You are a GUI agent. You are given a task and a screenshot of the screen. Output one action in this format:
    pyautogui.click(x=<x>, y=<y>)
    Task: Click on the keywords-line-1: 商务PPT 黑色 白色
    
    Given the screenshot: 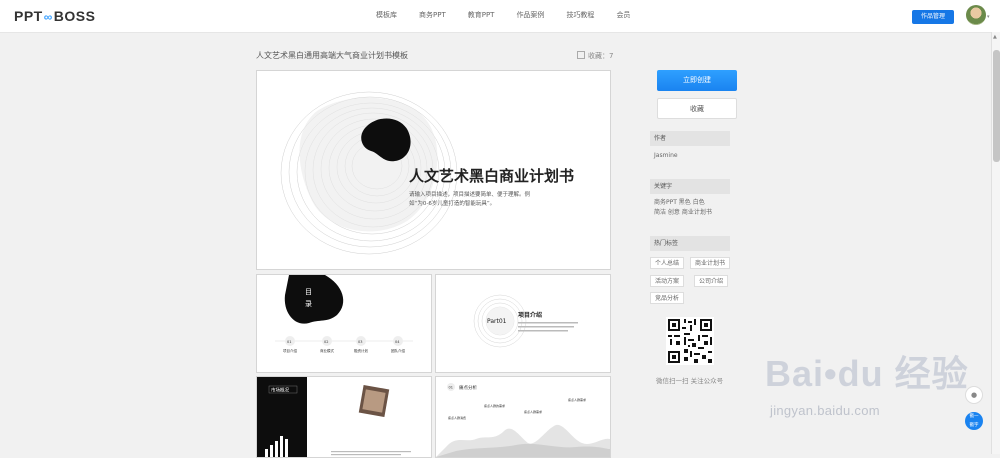 What is the action you would take?
    pyautogui.click(x=679, y=203)
    